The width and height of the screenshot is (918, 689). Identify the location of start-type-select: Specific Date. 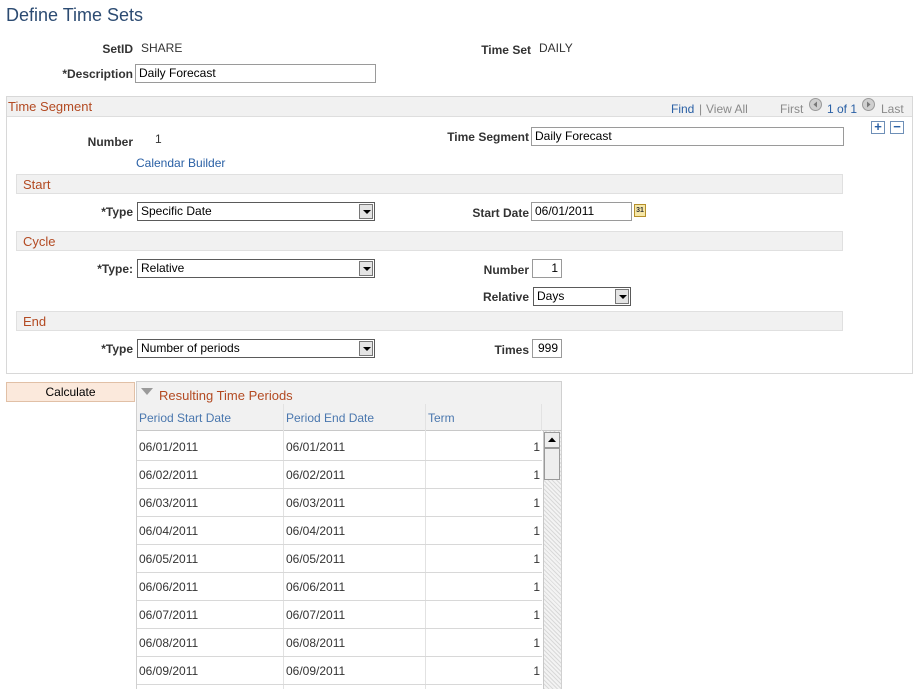
(256, 211).